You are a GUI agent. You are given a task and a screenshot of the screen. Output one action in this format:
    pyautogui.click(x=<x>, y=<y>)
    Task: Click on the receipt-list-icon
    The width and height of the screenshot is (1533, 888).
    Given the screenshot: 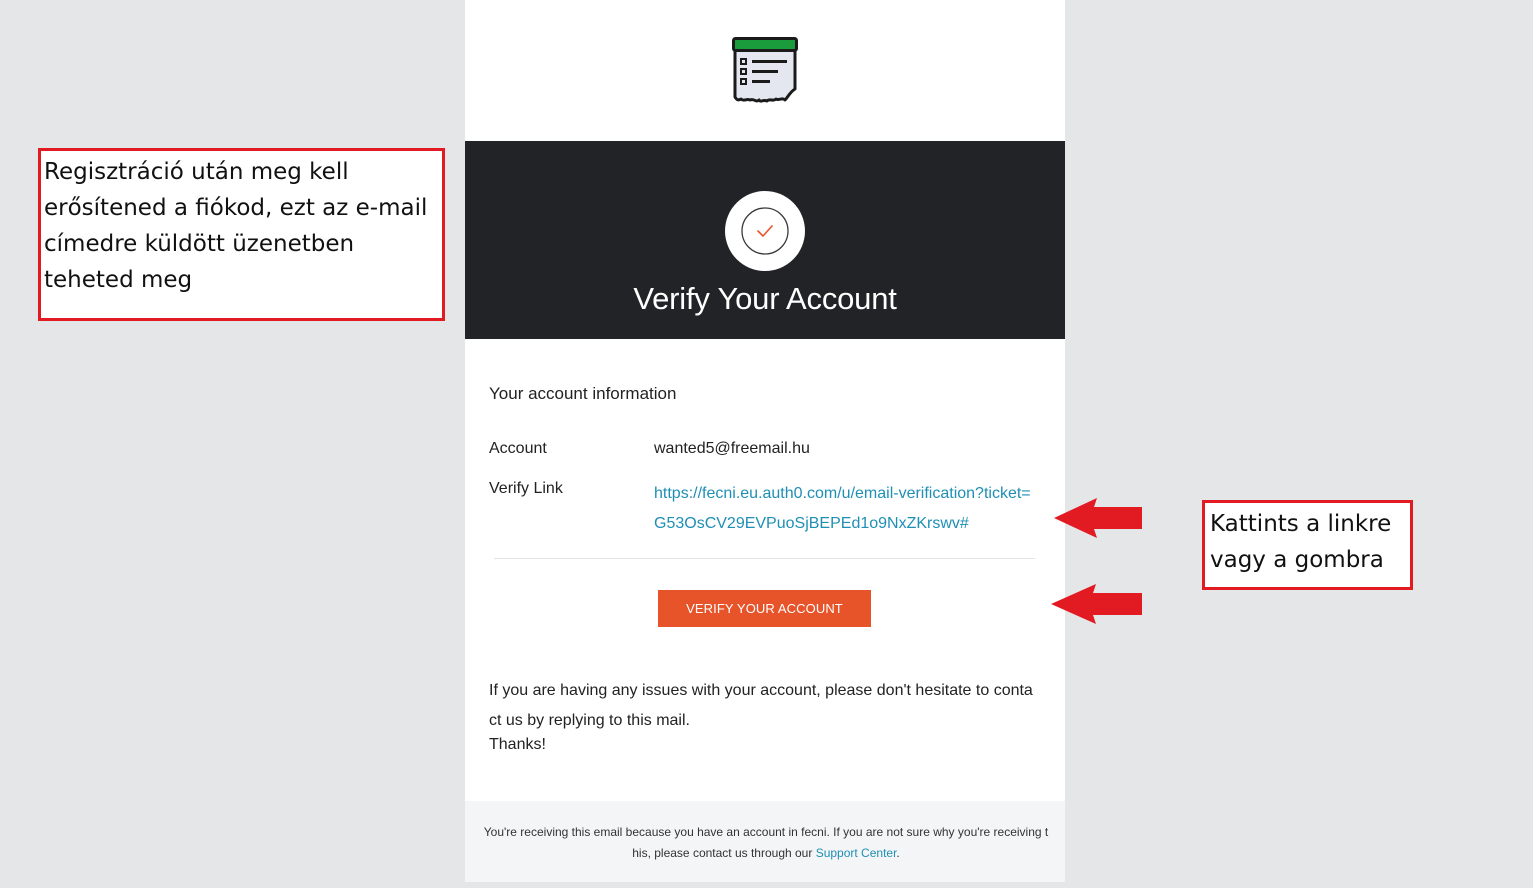 What is the action you would take?
    pyautogui.click(x=765, y=70)
    